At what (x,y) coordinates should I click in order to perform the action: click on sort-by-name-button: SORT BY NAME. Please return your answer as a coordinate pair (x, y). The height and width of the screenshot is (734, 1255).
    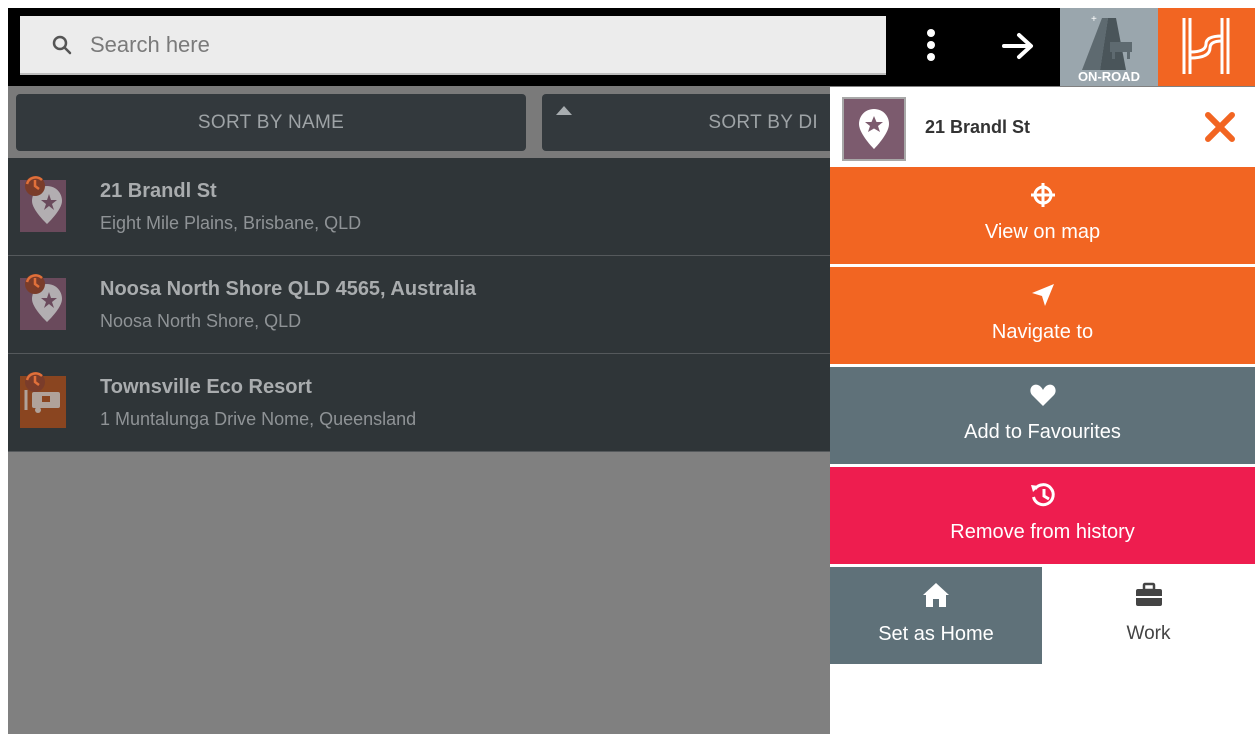
    Looking at the image, I should click on (271, 122).